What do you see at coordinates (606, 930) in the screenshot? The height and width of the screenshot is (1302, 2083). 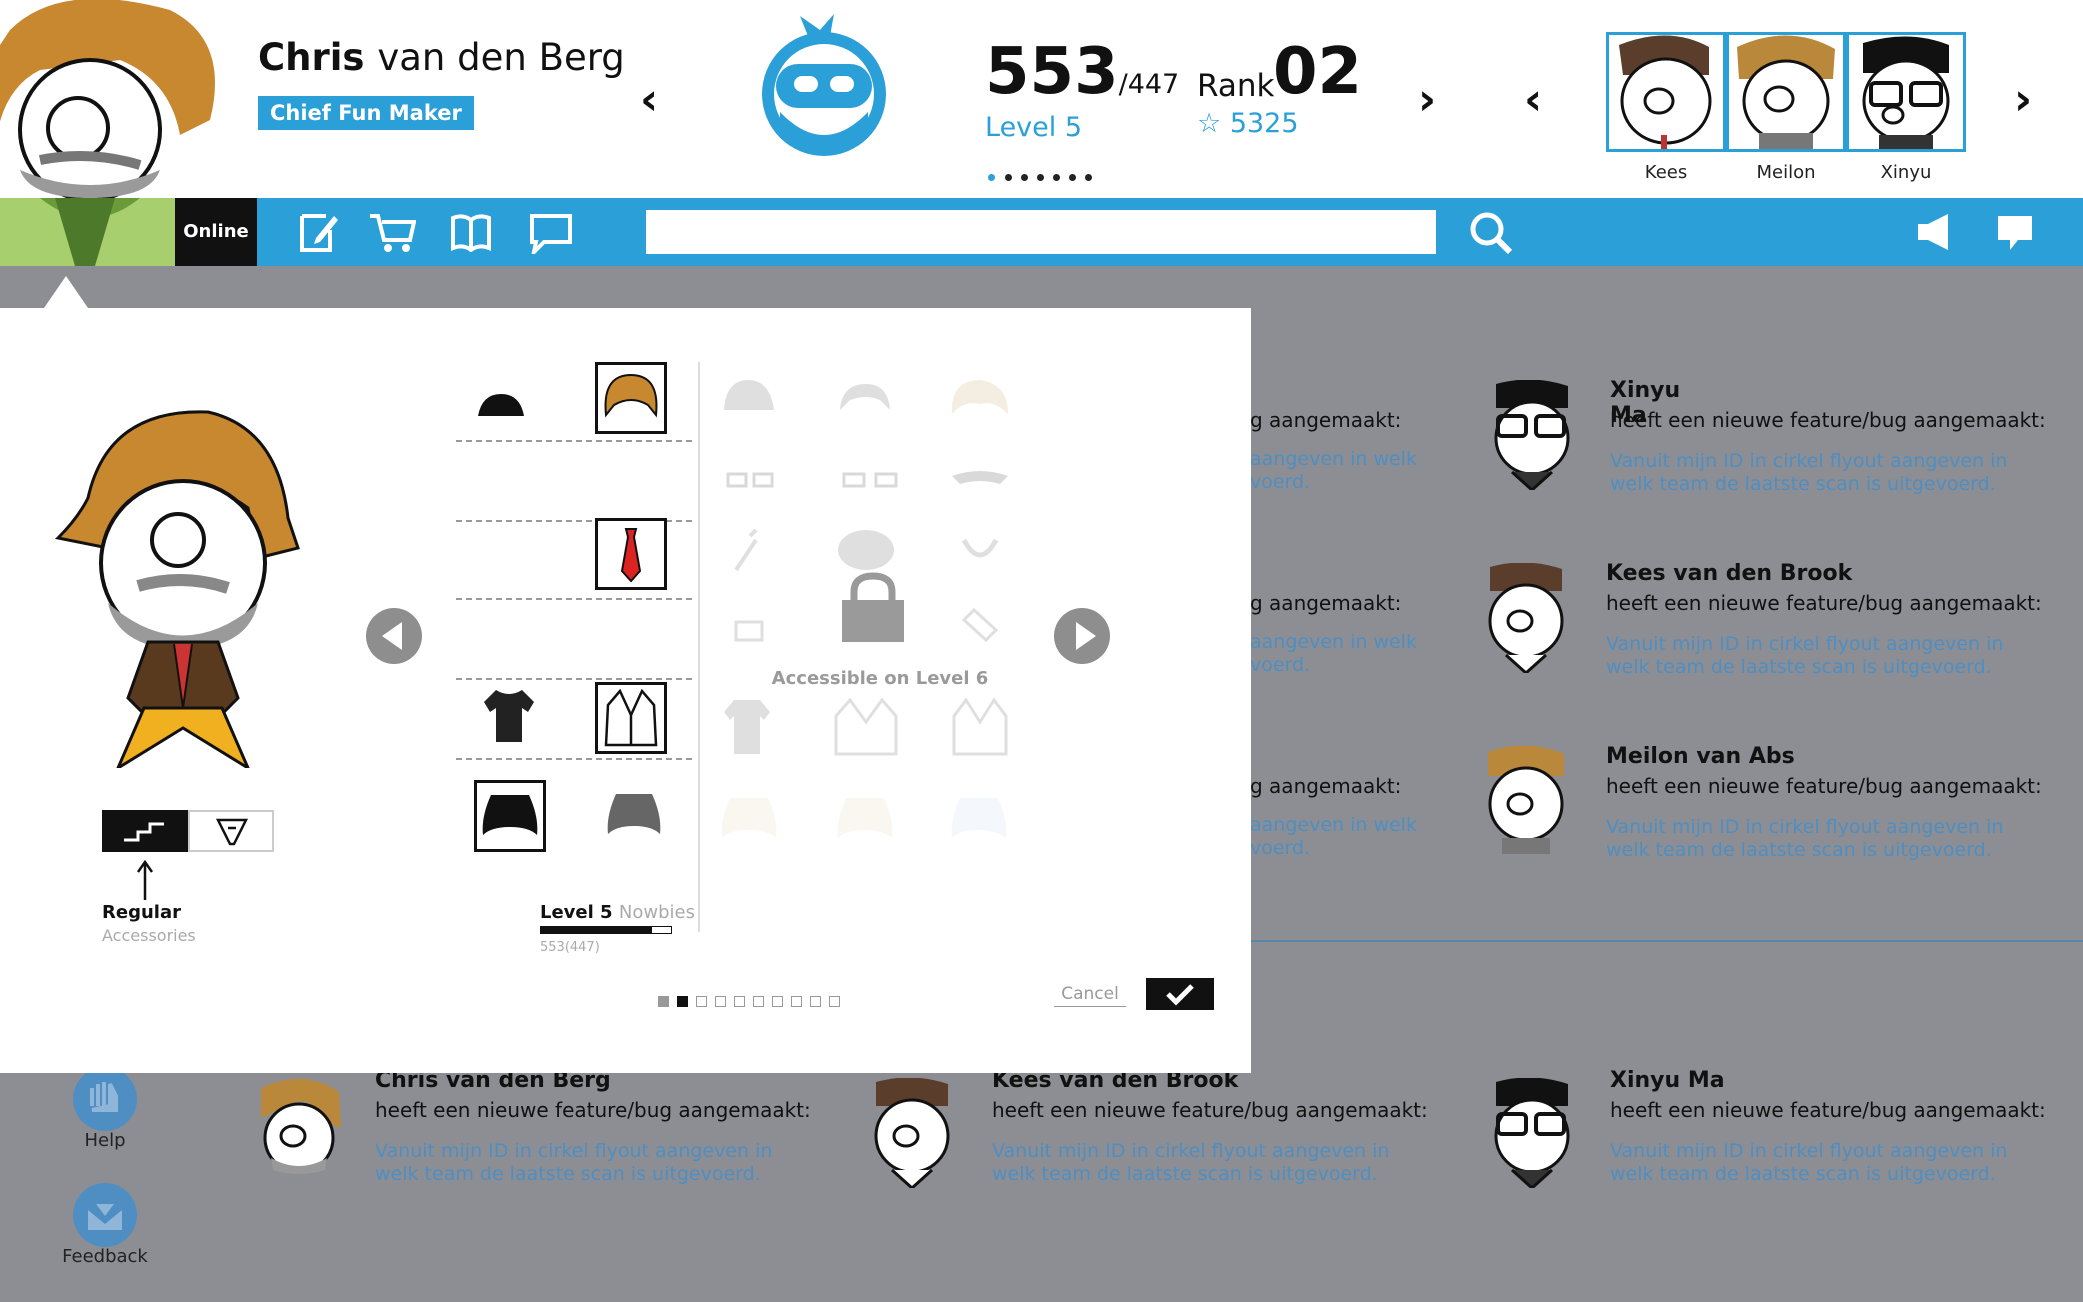 I see `level-progress-bar` at bounding box center [606, 930].